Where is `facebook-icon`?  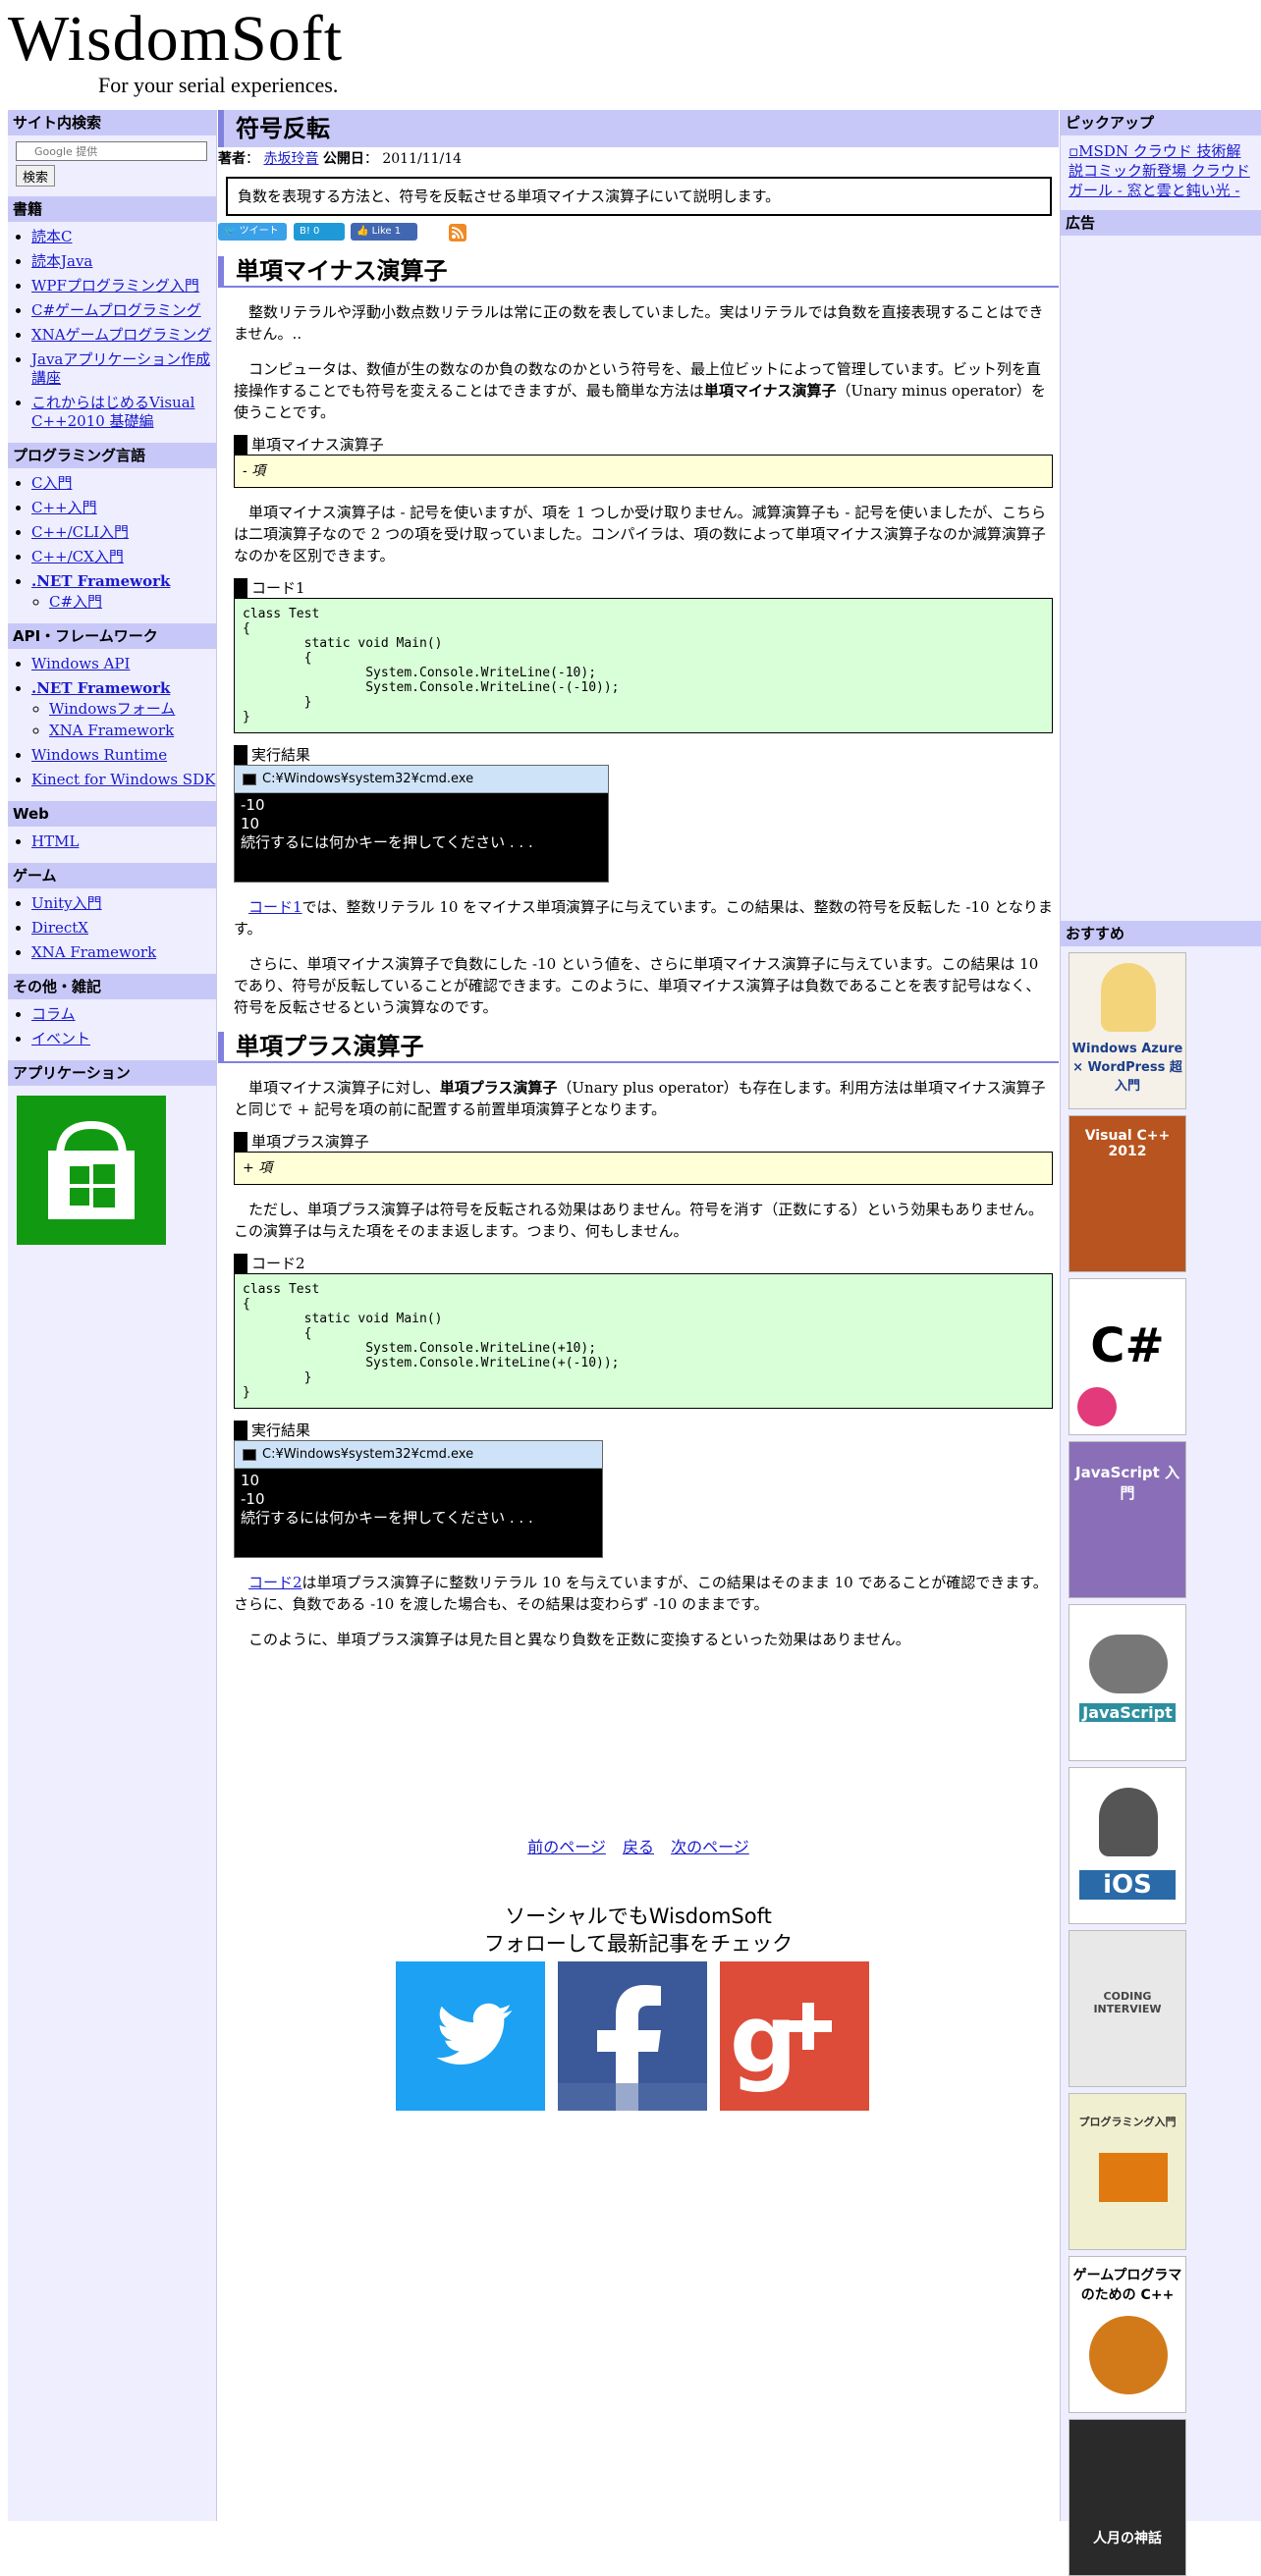 facebook-icon is located at coordinates (632, 2036).